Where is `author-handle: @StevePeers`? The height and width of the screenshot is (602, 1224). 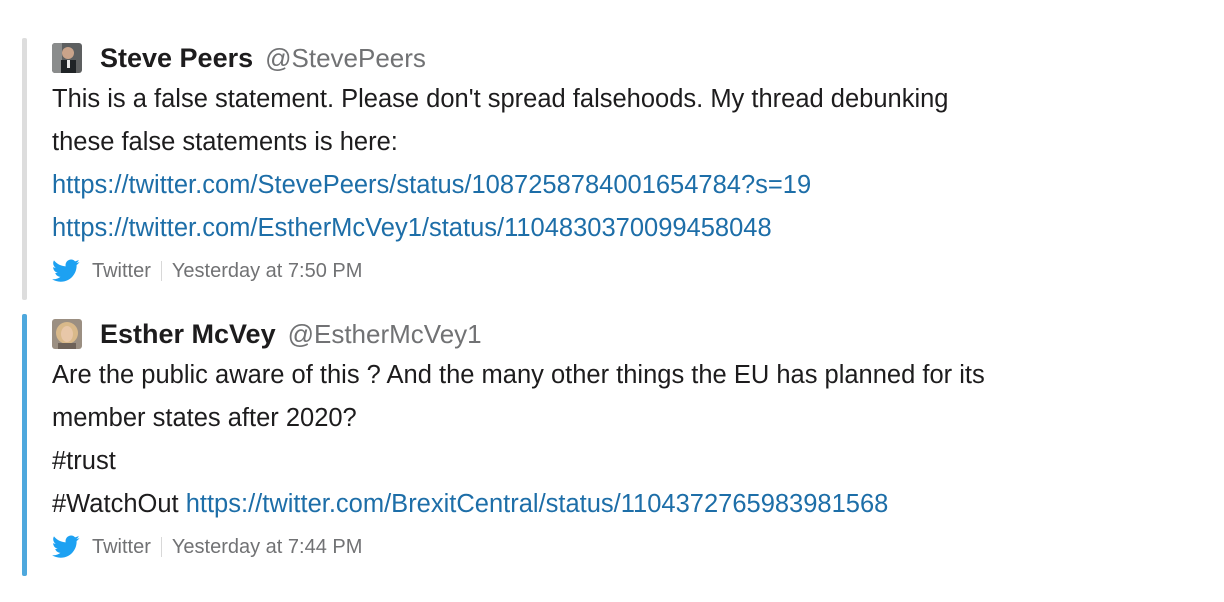
author-handle: @StevePeers is located at coordinates (345, 58).